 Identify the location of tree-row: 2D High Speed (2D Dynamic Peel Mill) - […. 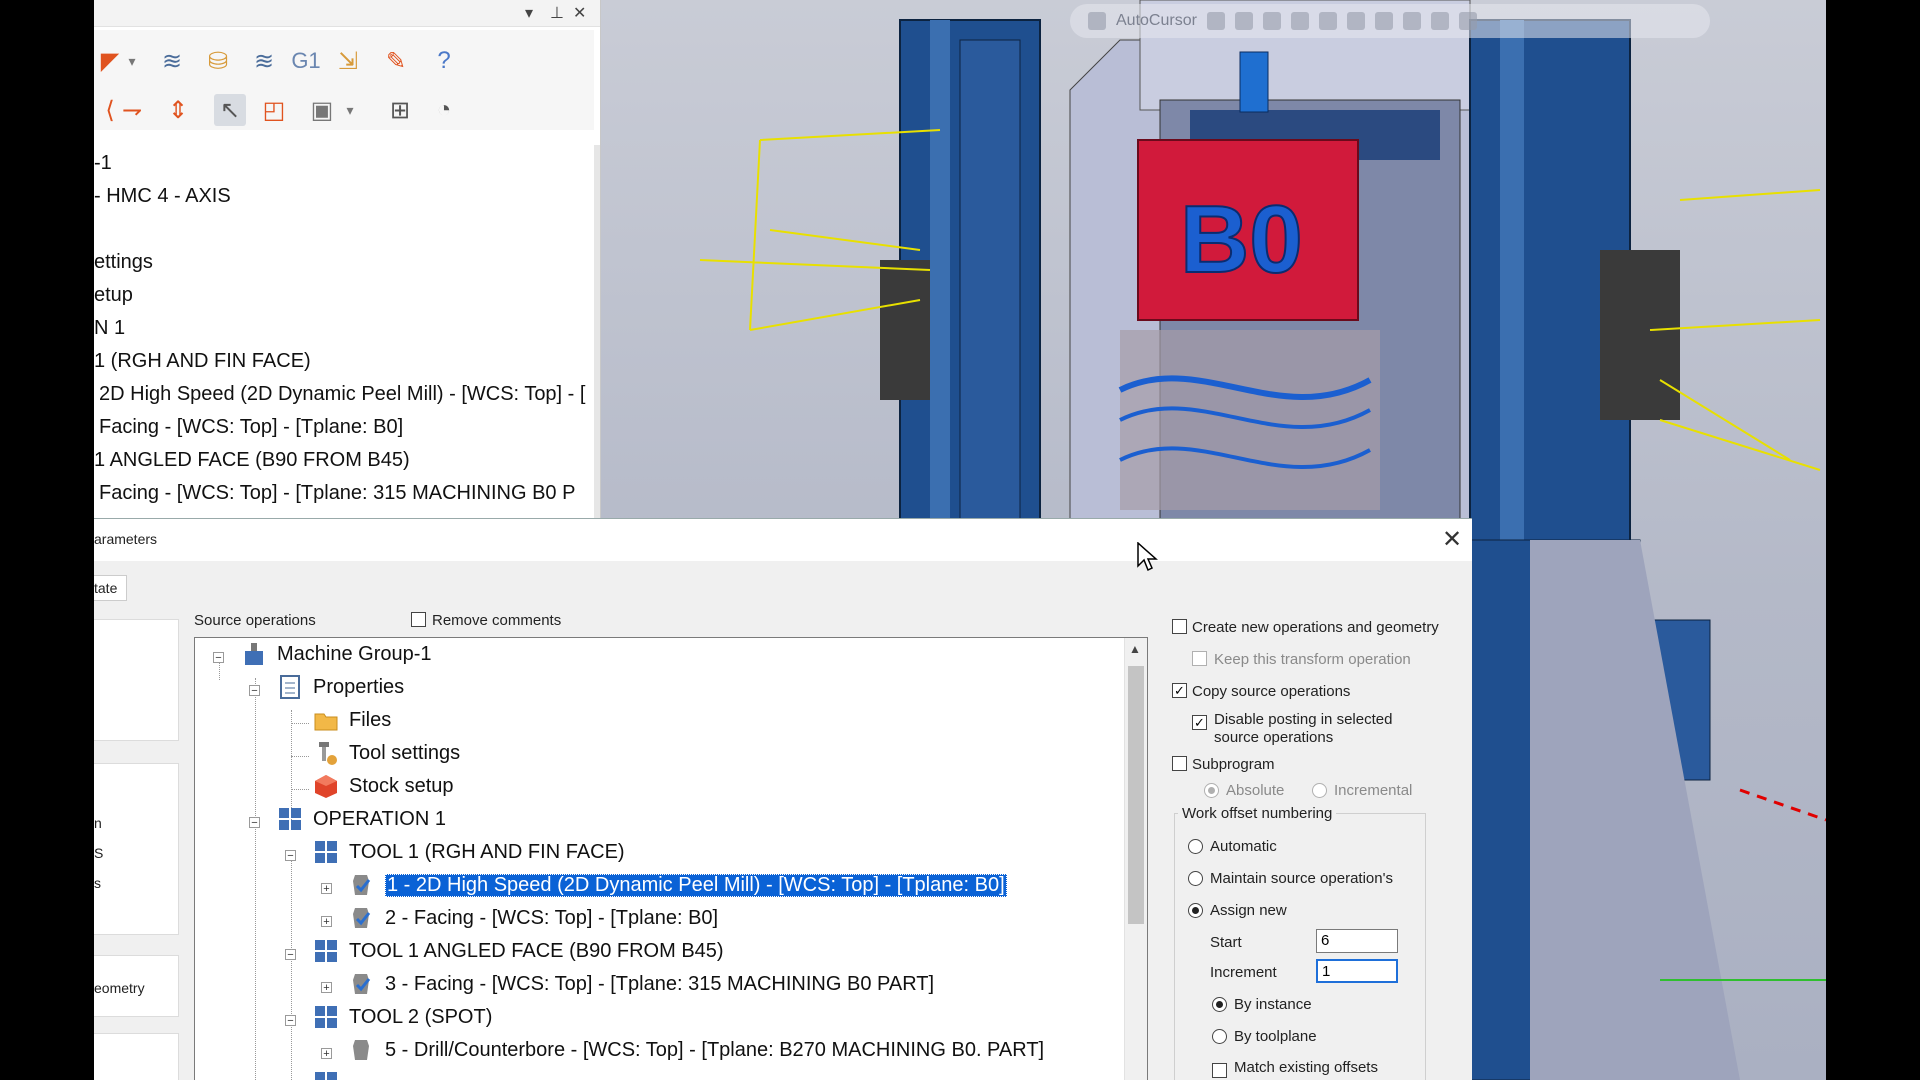
(342, 394).